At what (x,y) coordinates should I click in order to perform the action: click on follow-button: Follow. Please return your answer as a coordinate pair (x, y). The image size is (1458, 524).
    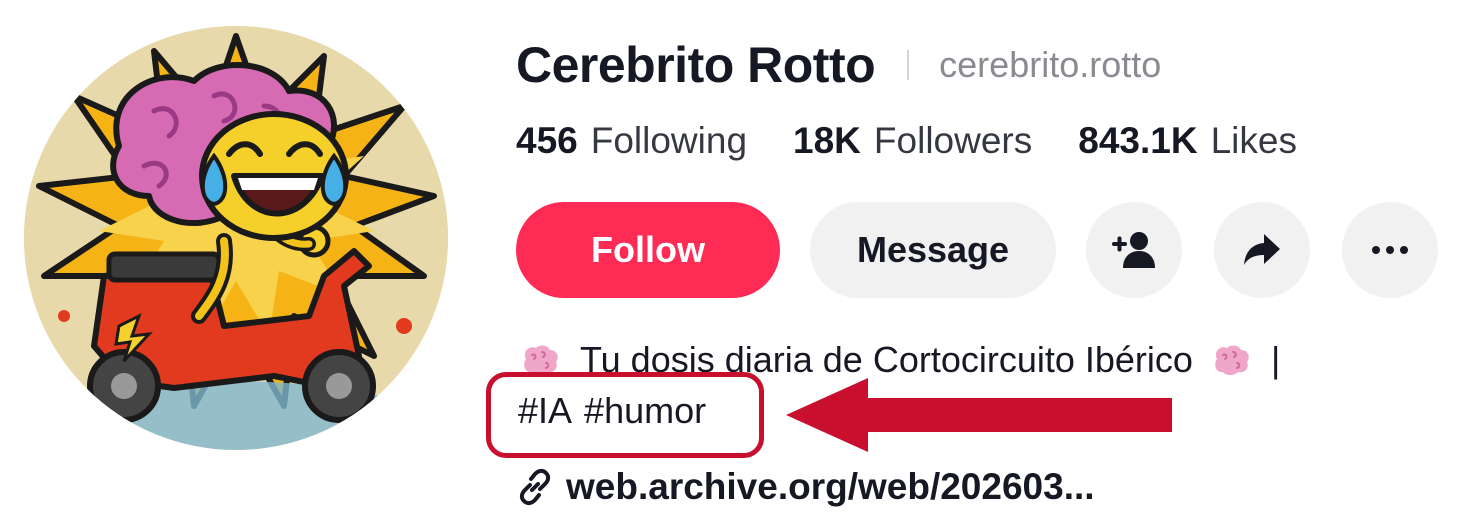
    Looking at the image, I should click on (648, 250).